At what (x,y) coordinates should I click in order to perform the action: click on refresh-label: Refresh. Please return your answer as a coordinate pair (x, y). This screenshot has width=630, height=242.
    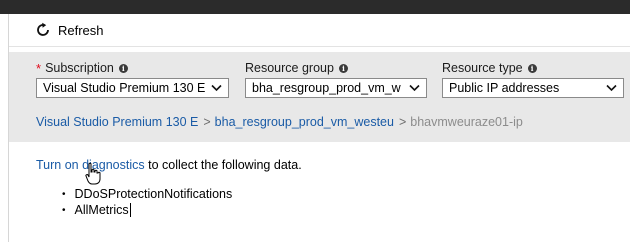
    Looking at the image, I should click on (81, 30).